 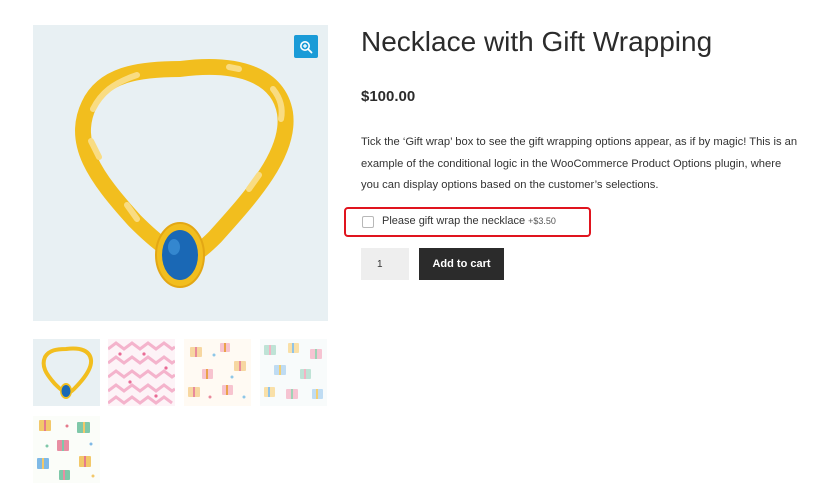 What do you see at coordinates (542, 221) in the screenshot?
I see `gift-wrap-price: +$3.50` at bounding box center [542, 221].